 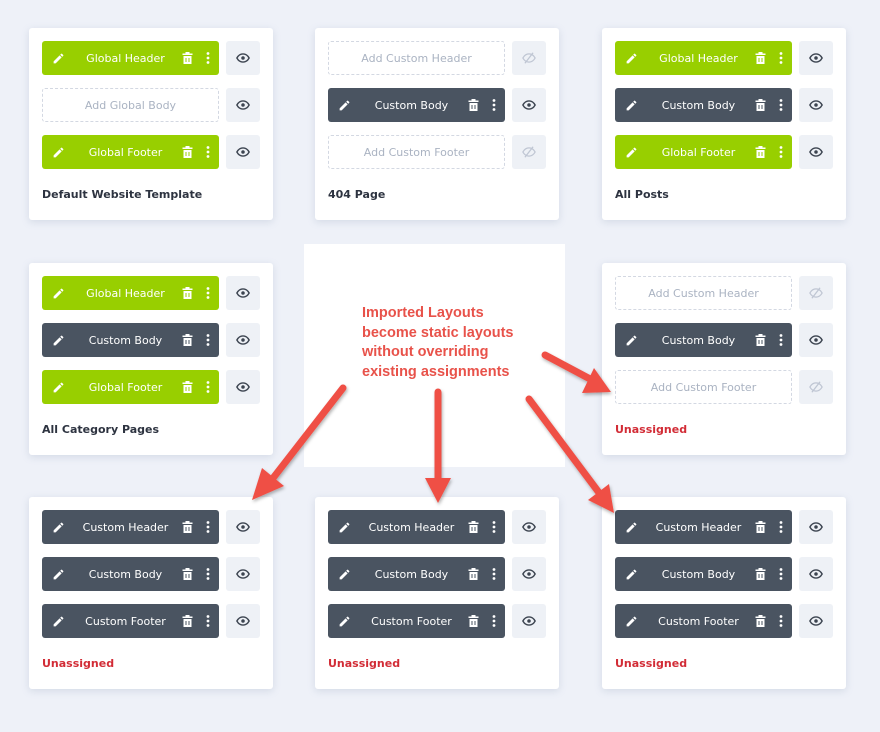 I want to click on add-body-button: Add Global Body, so click(x=130, y=105).